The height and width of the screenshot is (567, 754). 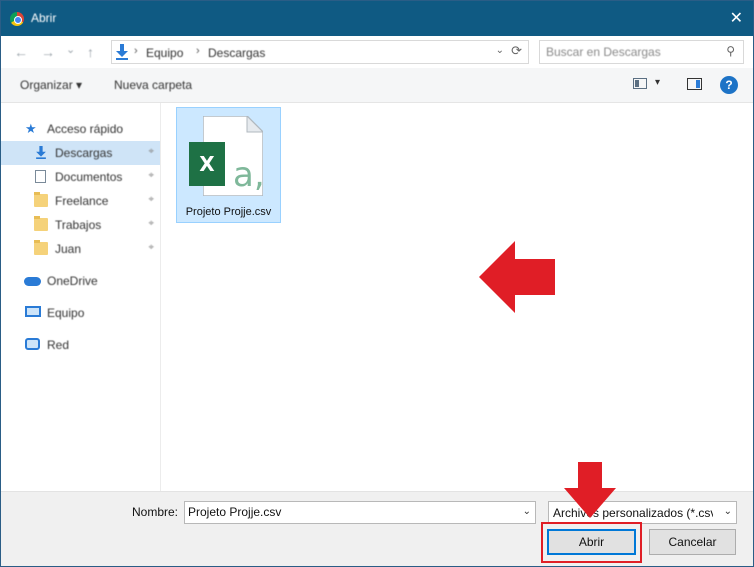 I want to click on forward-arrow-icon: →, so click(x=48, y=52).